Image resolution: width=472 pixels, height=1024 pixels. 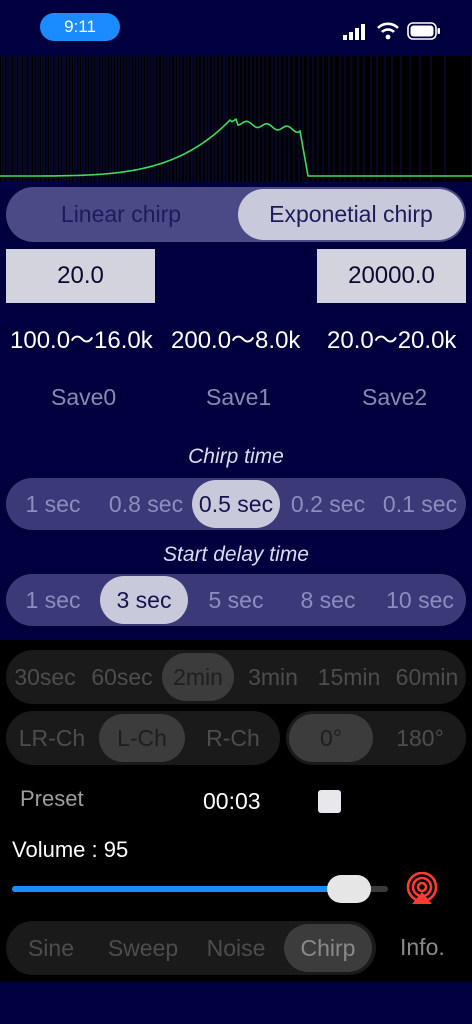 I want to click on start-delay-10sec: 10 sec, so click(x=420, y=600).